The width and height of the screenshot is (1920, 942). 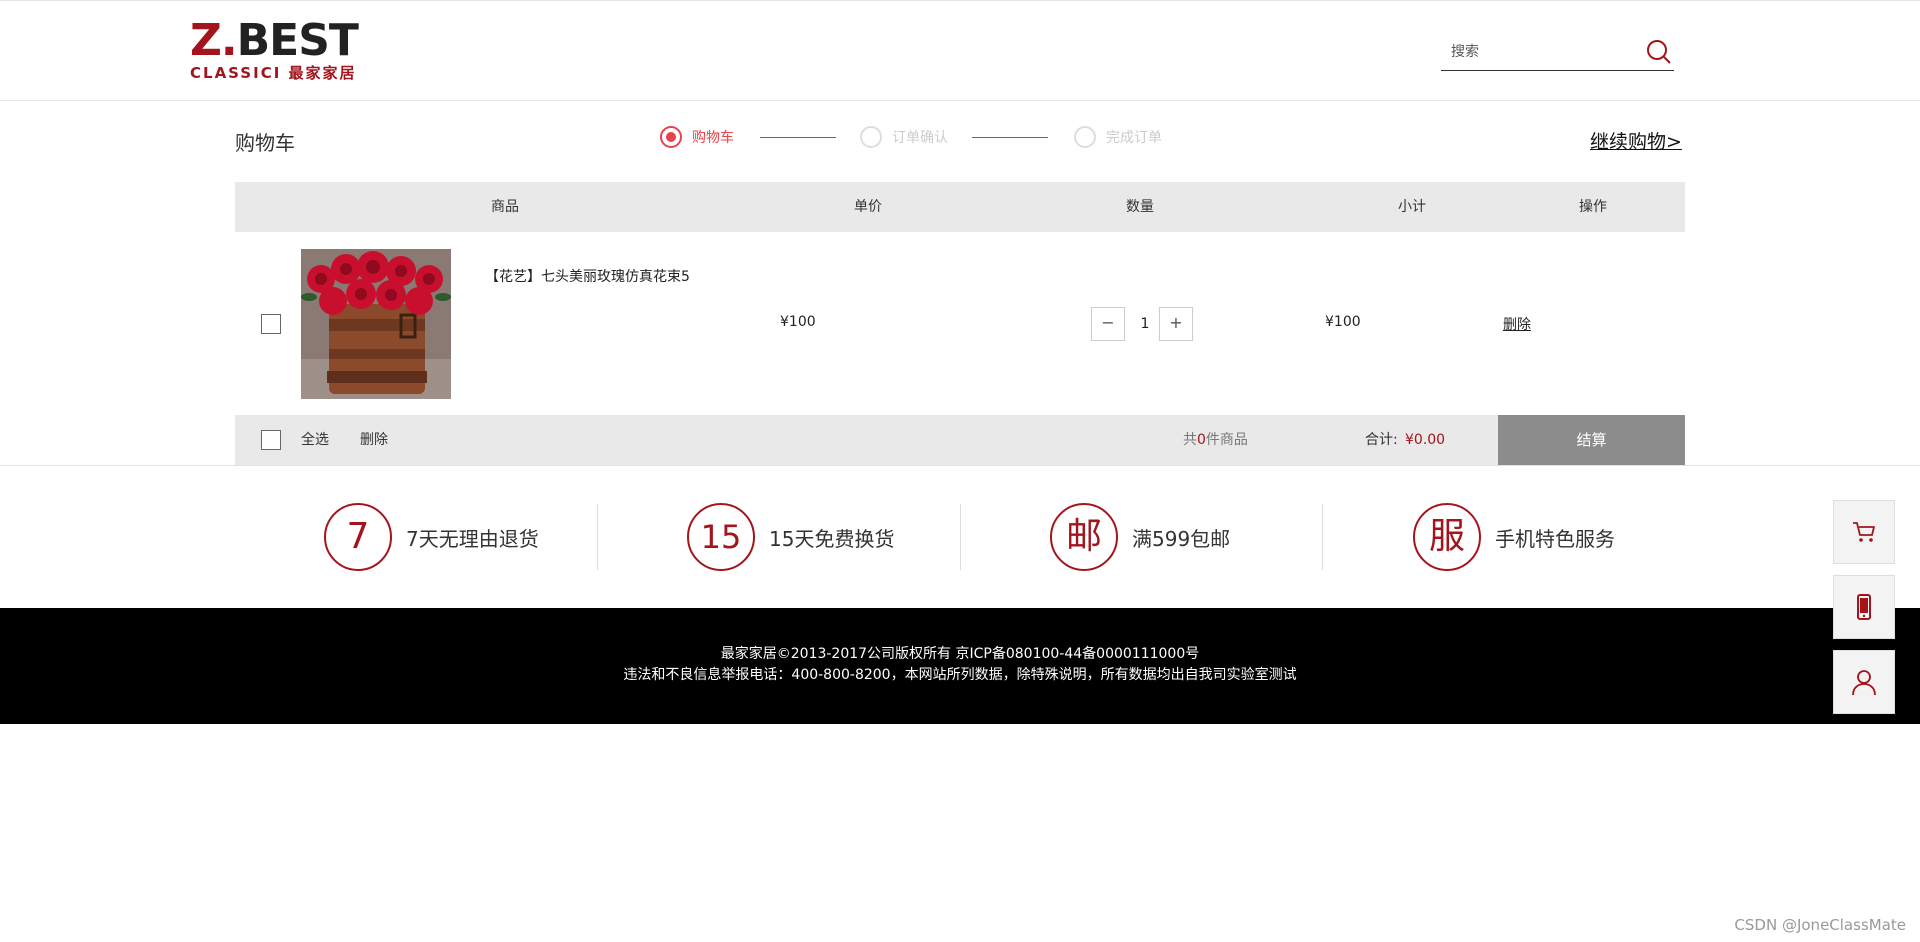 I want to click on item-subtotal: ¥100, so click(x=1343, y=322).